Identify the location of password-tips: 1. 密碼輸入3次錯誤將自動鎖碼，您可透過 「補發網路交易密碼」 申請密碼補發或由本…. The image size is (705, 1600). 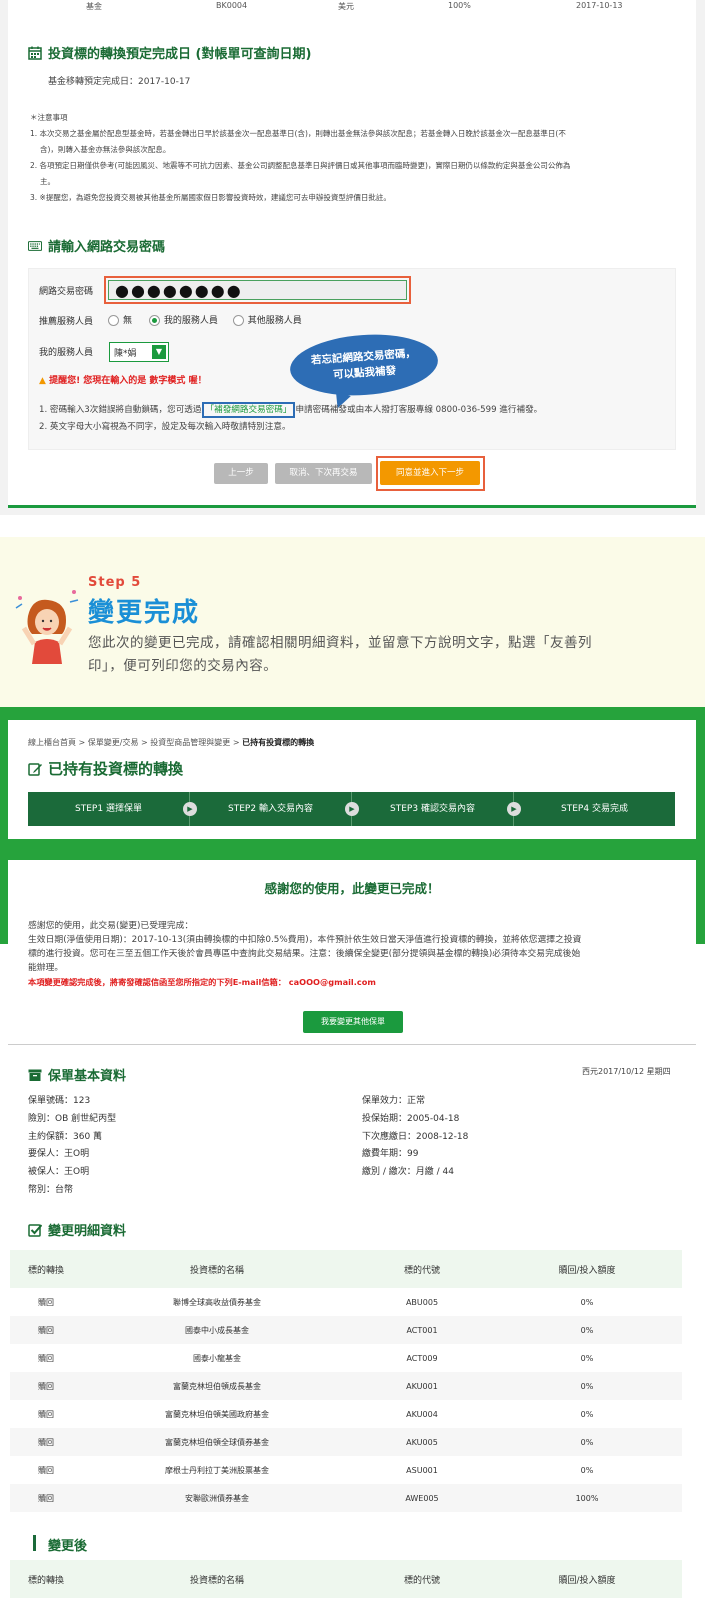
(354, 419).